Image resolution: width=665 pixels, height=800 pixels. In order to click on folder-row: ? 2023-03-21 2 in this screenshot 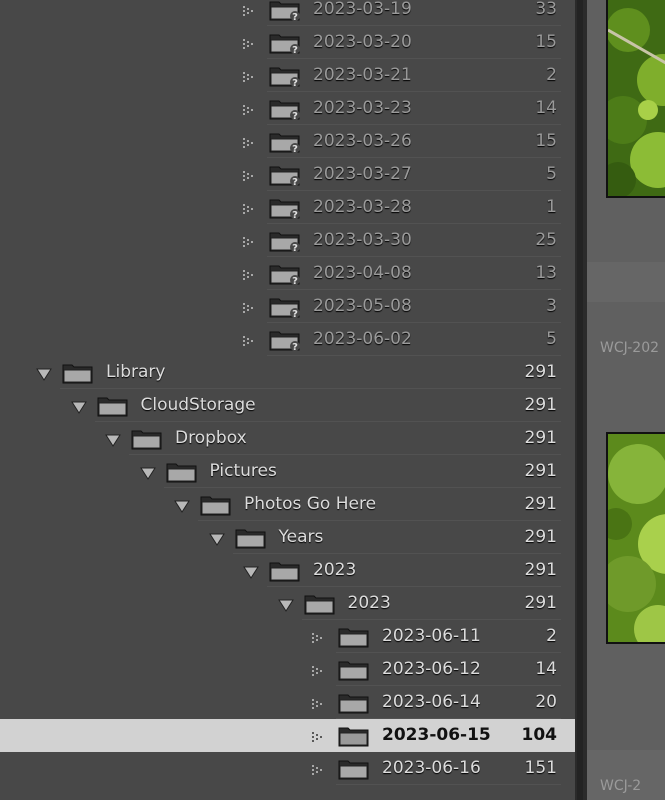, I will do `click(287, 75)`.